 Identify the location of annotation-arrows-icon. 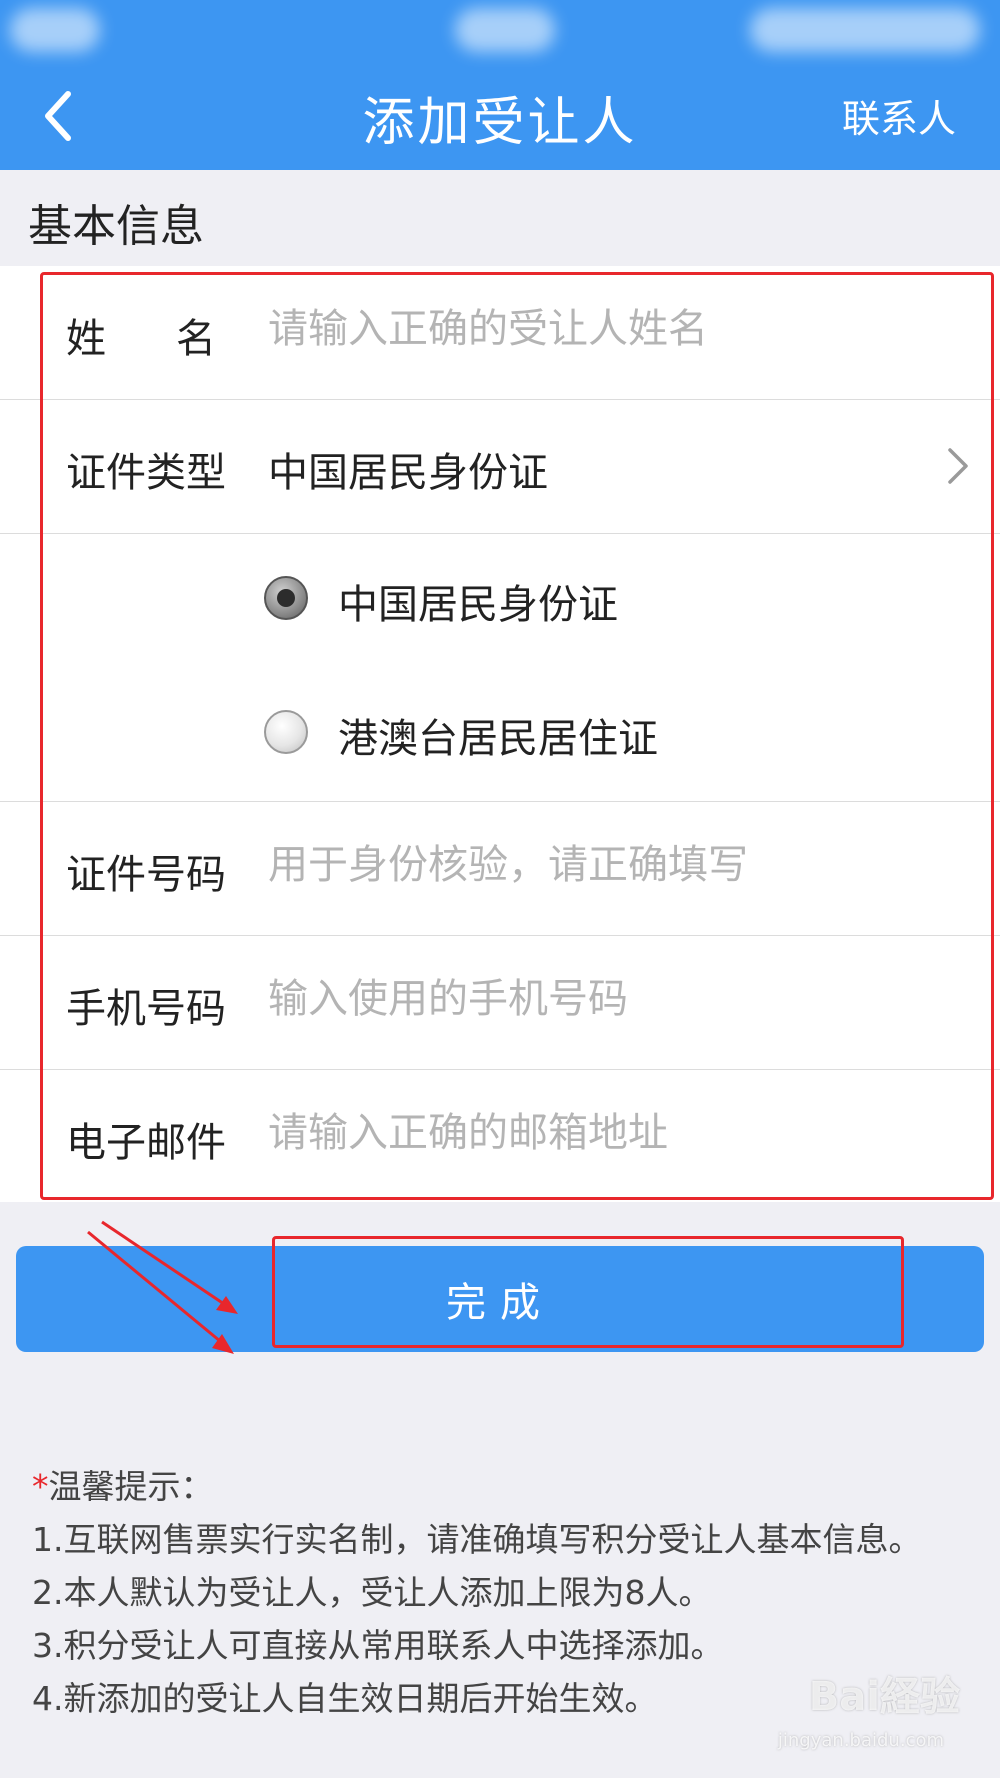
(162, 1287).